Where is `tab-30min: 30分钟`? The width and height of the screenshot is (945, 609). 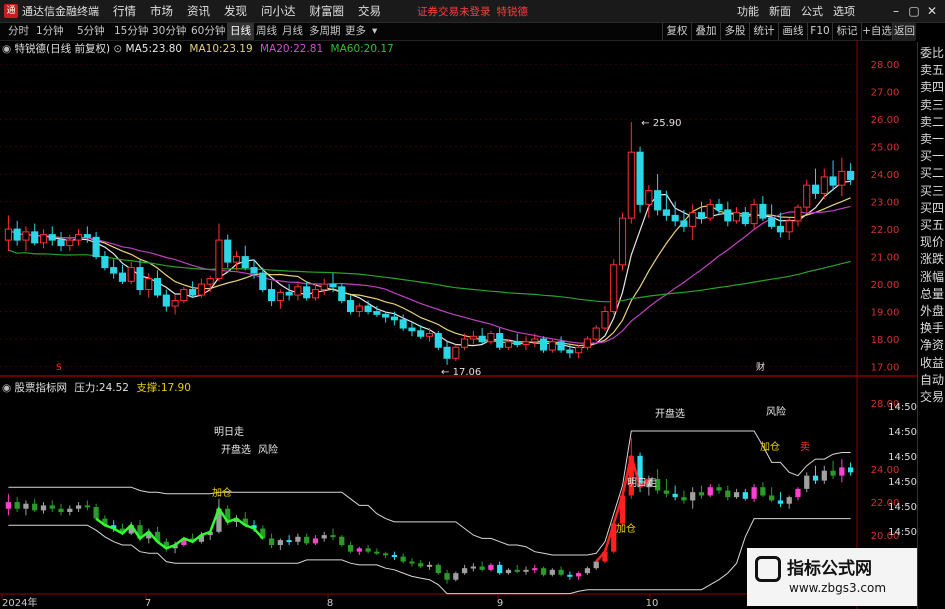
tab-30min: 30分钟 is located at coordinates (169, 31).